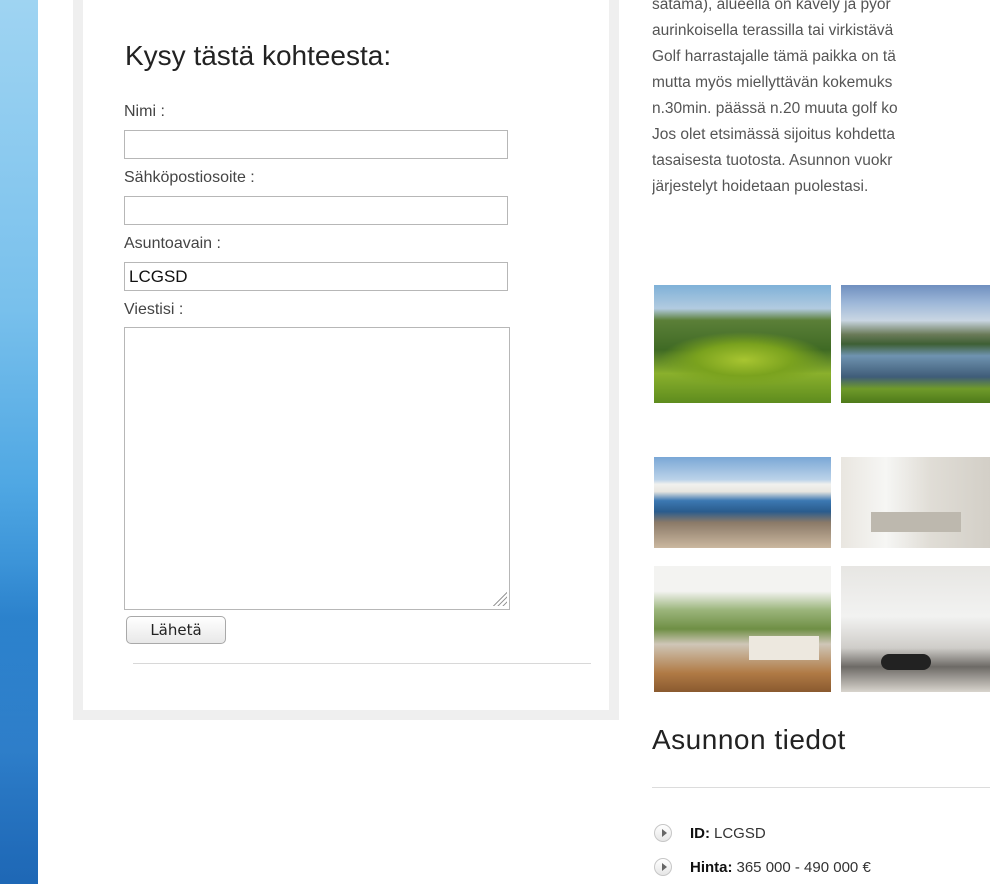 This screenshot has height=884, width=990. I want to click on property-key-label: Asuntoavain :, so click(172, 243).